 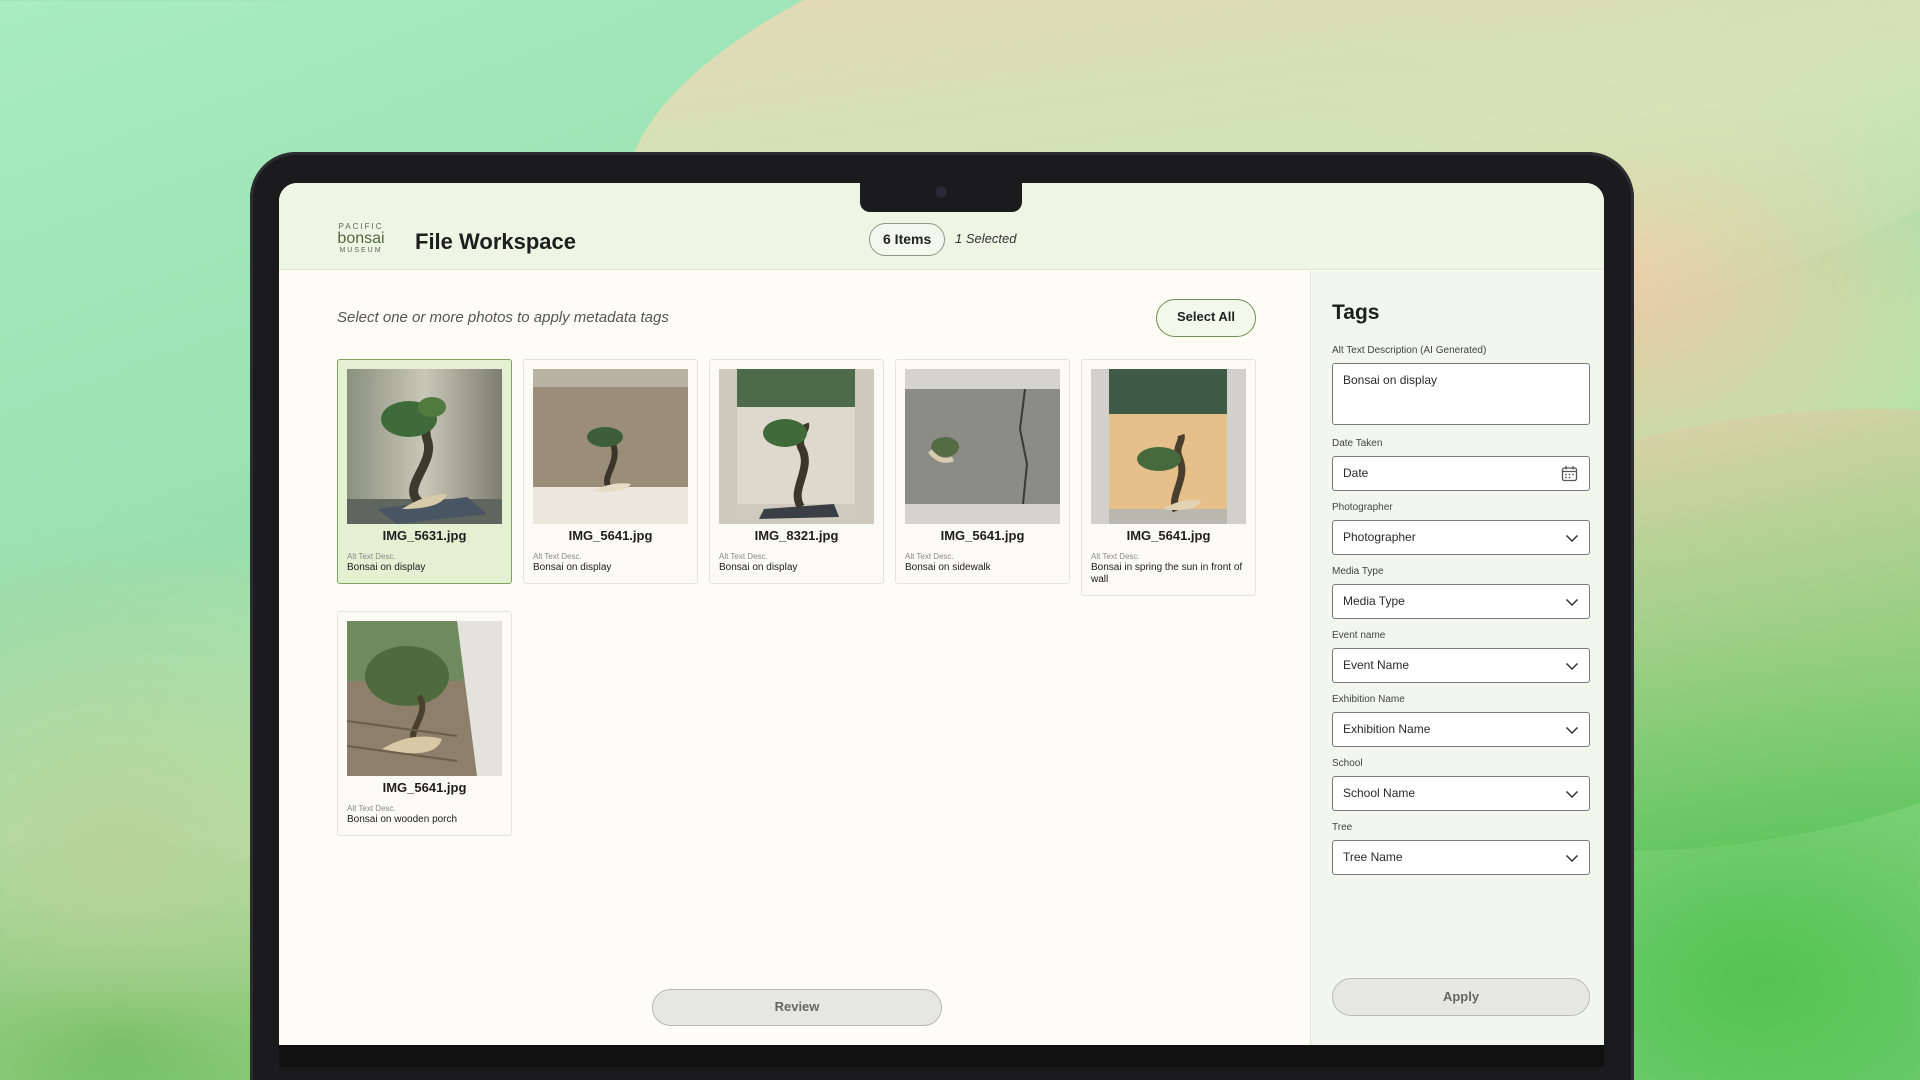 I want to click on tree-select: Tree Name, so click(x=1461, y=857).